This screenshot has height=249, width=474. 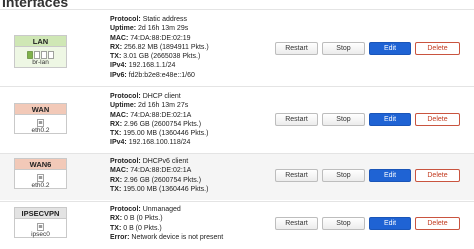 What do you see at coordinates (155, 57) in the screenshot?
I see `detail-line: TX: 3.01 GB (2665038 Pkts.)` at bounding box center [155, 57].